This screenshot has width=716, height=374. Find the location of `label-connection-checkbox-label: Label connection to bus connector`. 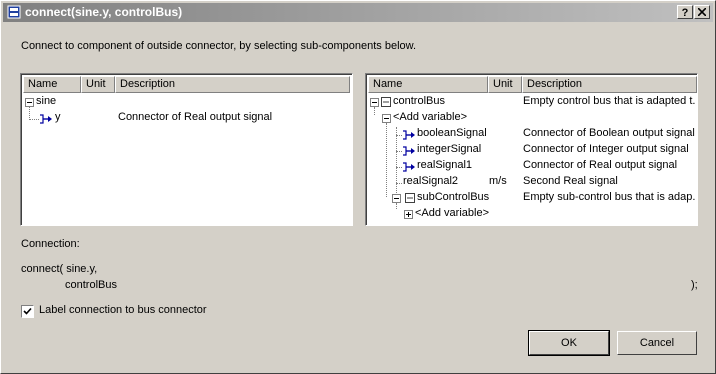

label-connection-checkbox-label: Label connection to bus connector is located at coordinates (123, 310).